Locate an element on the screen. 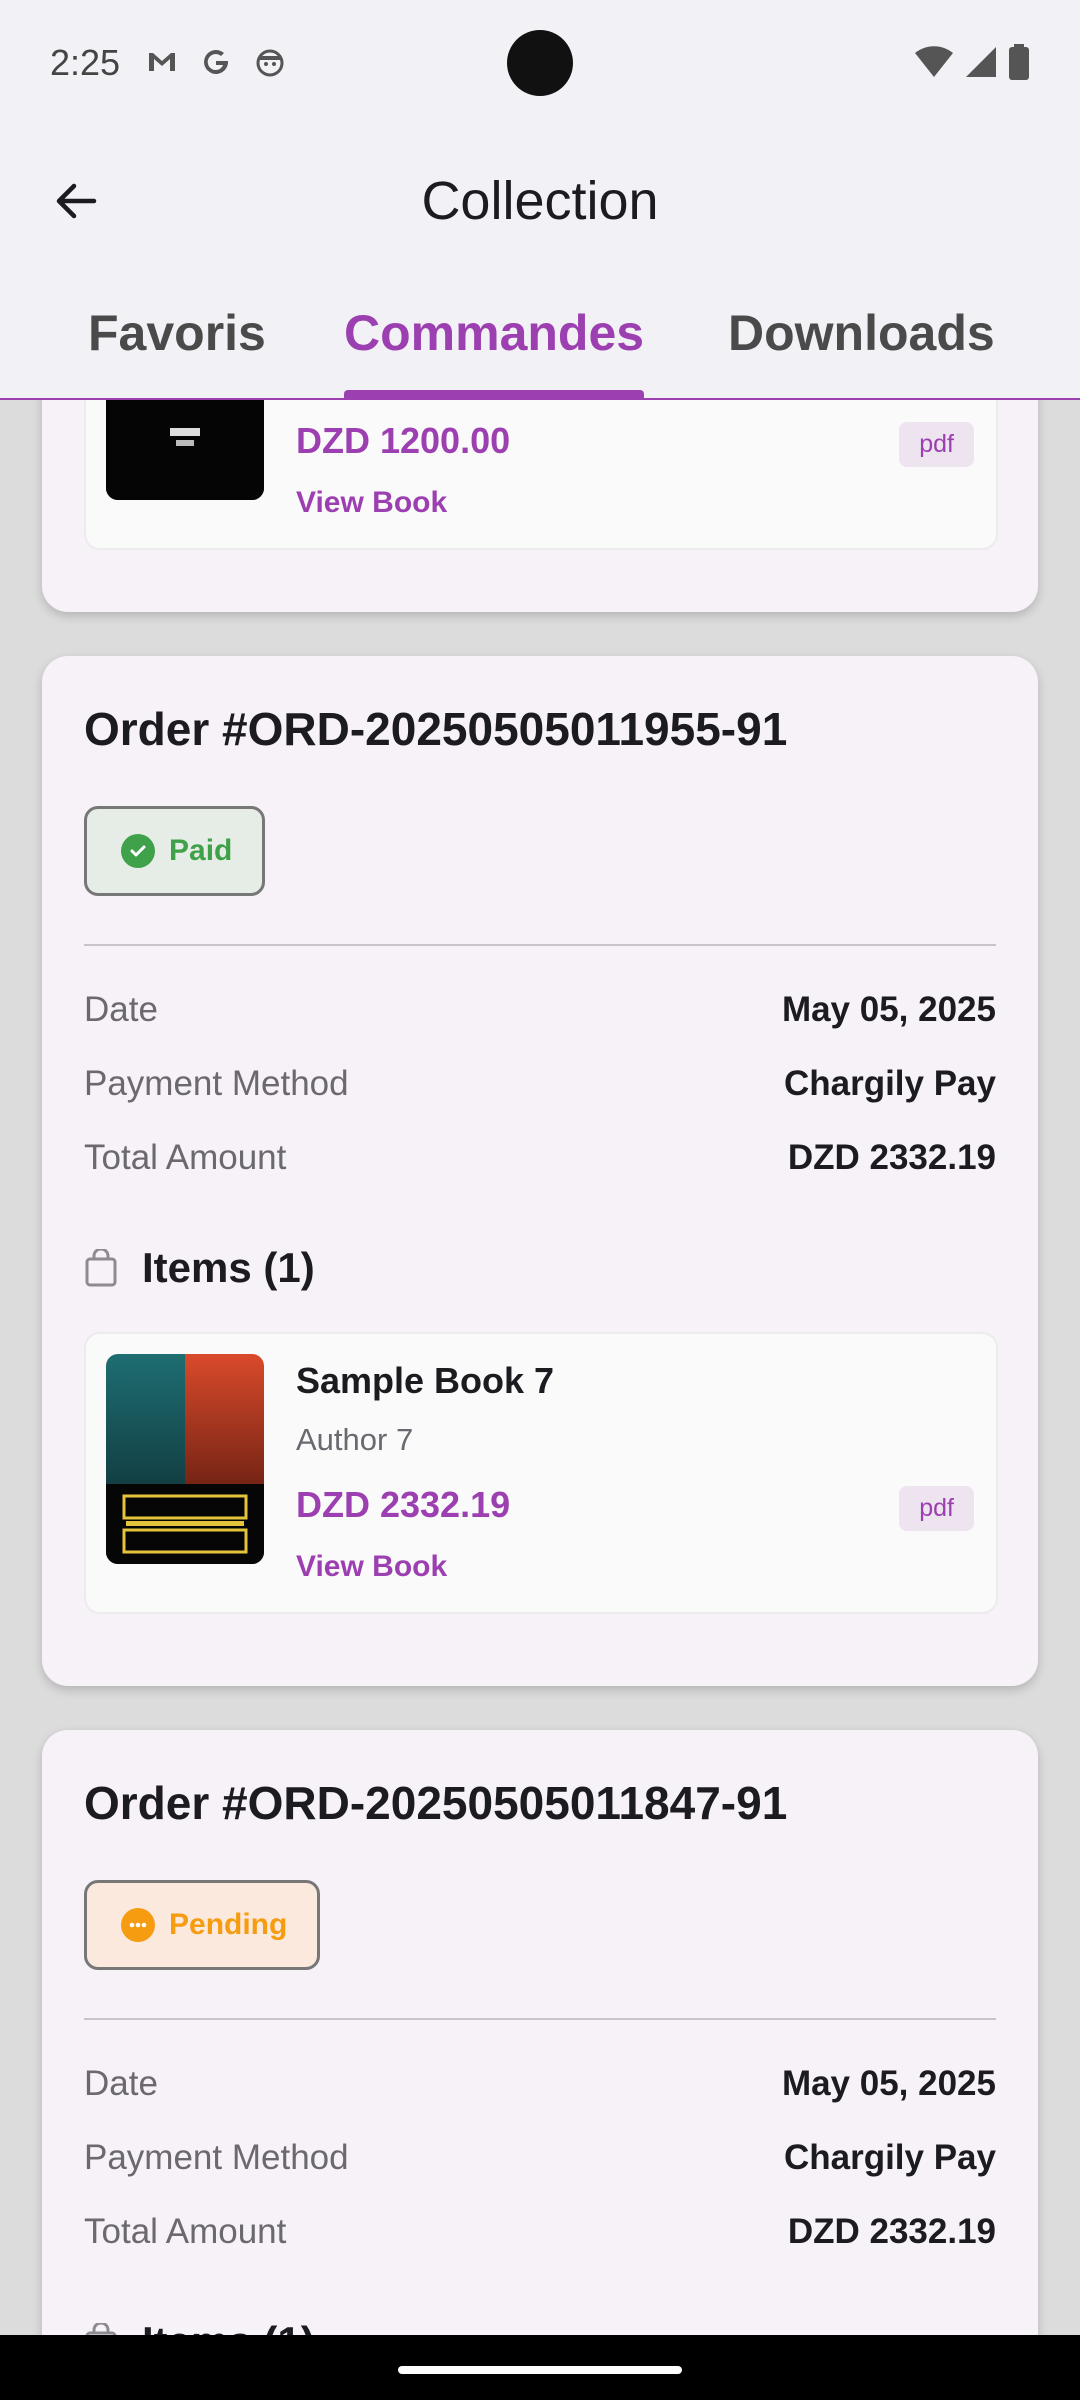 The width and height of the screenshot is (1080, 2400). tab-commandes: Commandes is located at coordinates (494, 333).